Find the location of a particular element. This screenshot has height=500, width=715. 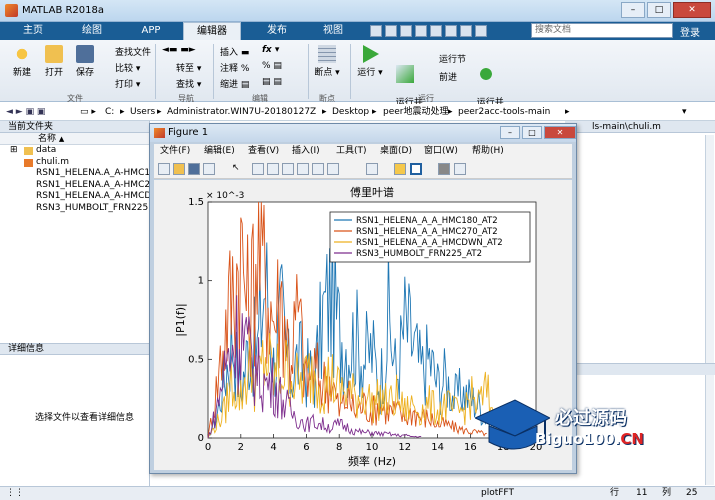

menu-window: 窗口(W) is located at coordinates (441, 151).